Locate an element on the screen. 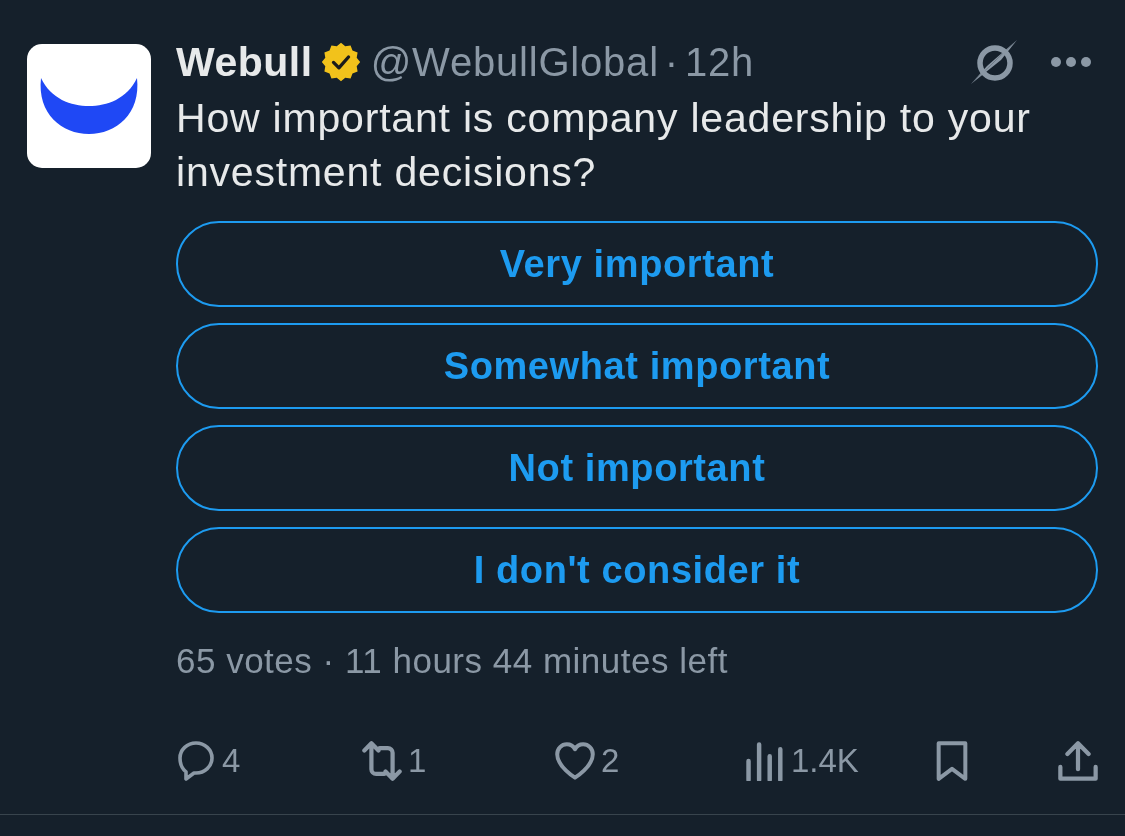 The width and height of the screenshot is (1125, 836). heart-icon is located at coordinates (575, 761).